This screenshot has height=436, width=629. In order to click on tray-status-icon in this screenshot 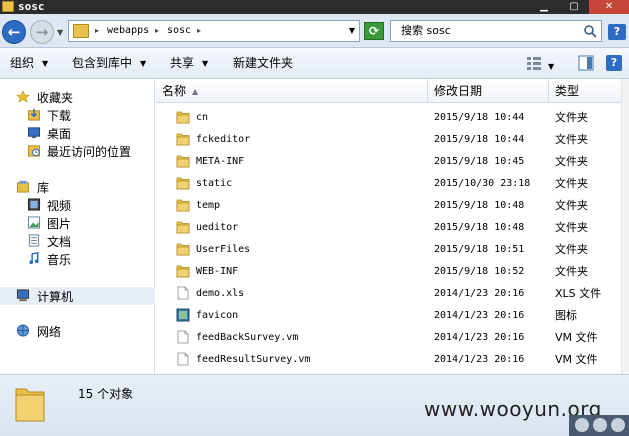, I will do `click(600, 425)`.